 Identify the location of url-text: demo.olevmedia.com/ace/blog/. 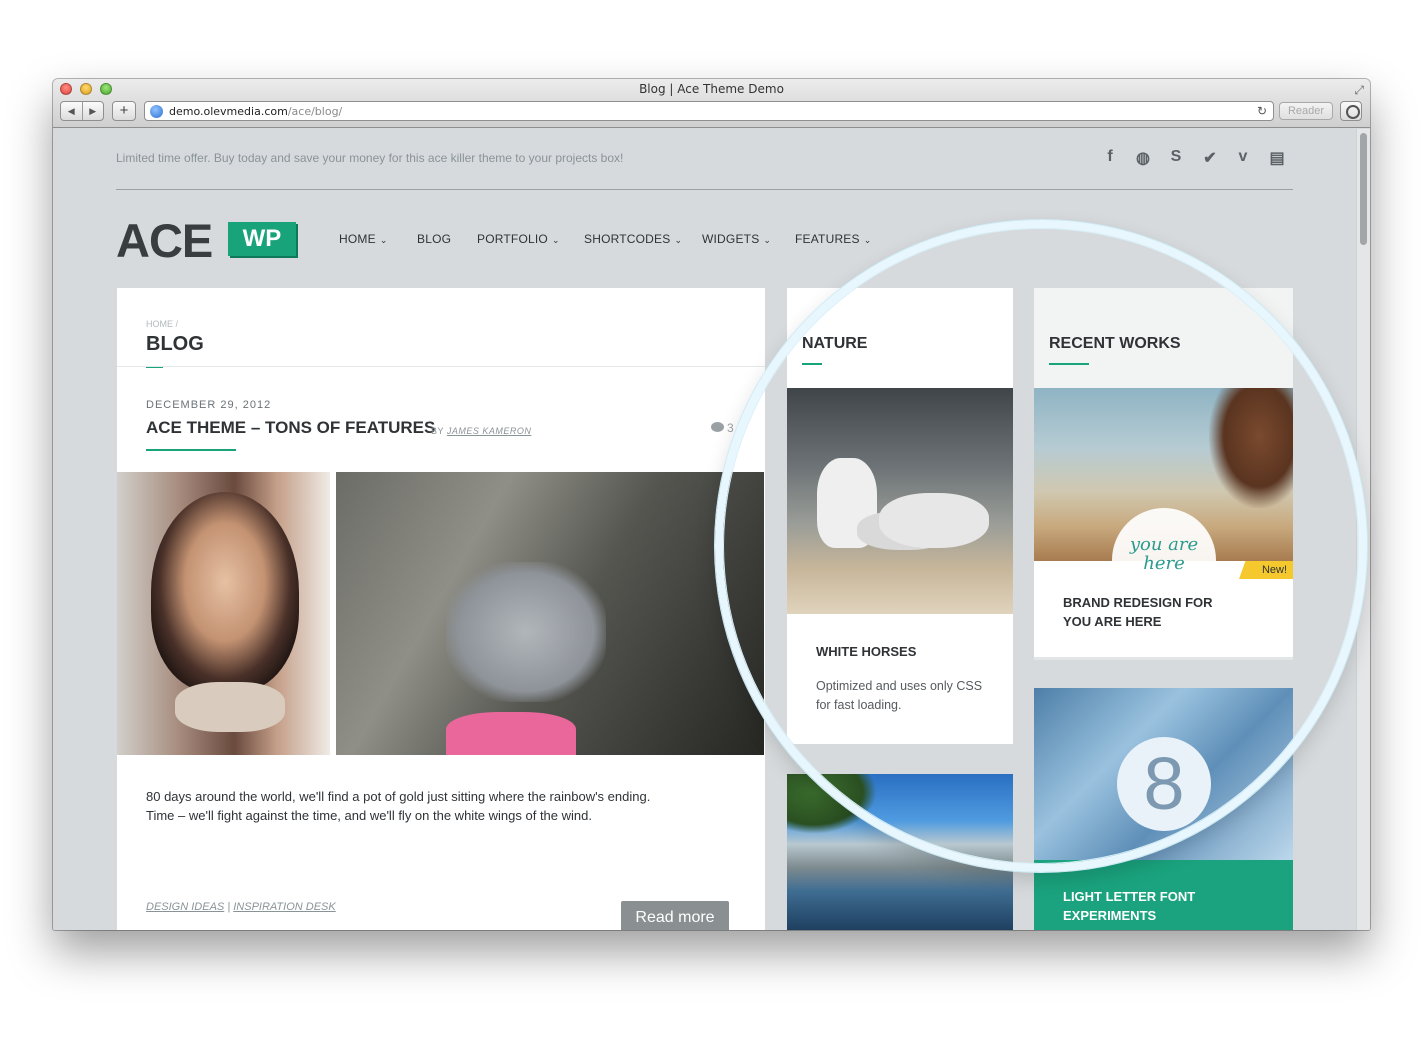
(255, 111).